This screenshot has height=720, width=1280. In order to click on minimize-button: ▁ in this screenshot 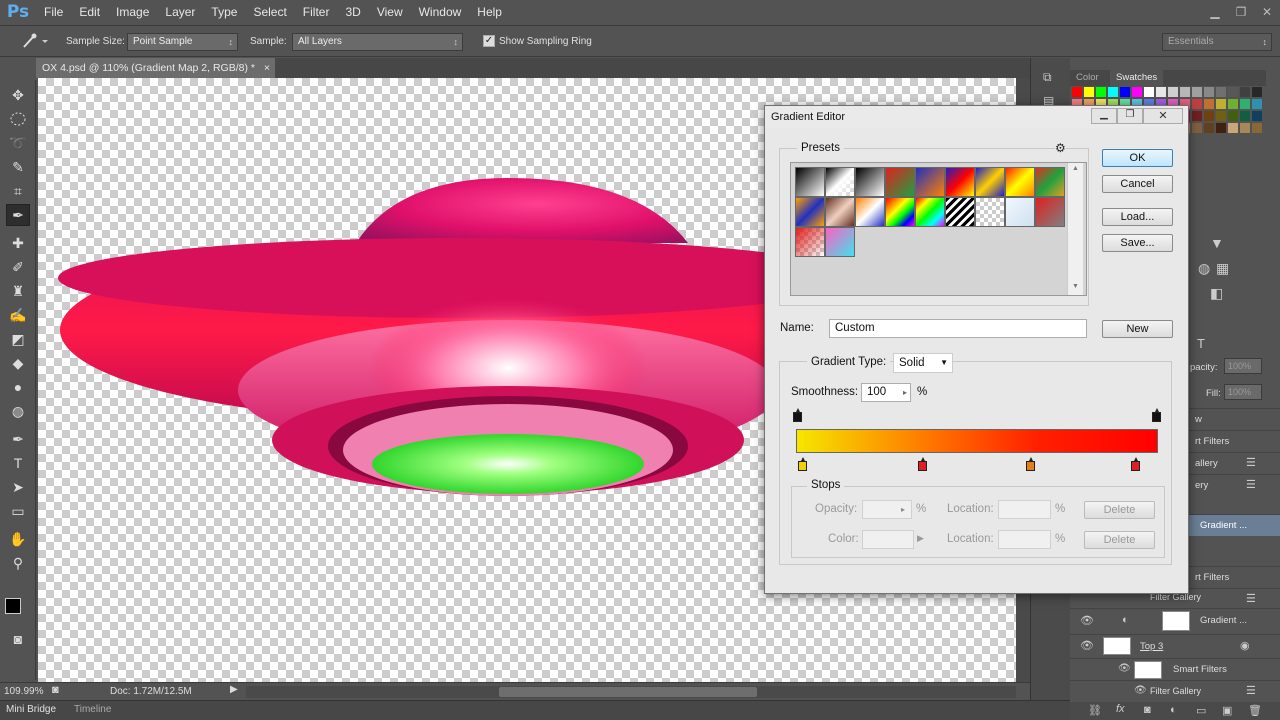, I will do `click(1215, 12)`.